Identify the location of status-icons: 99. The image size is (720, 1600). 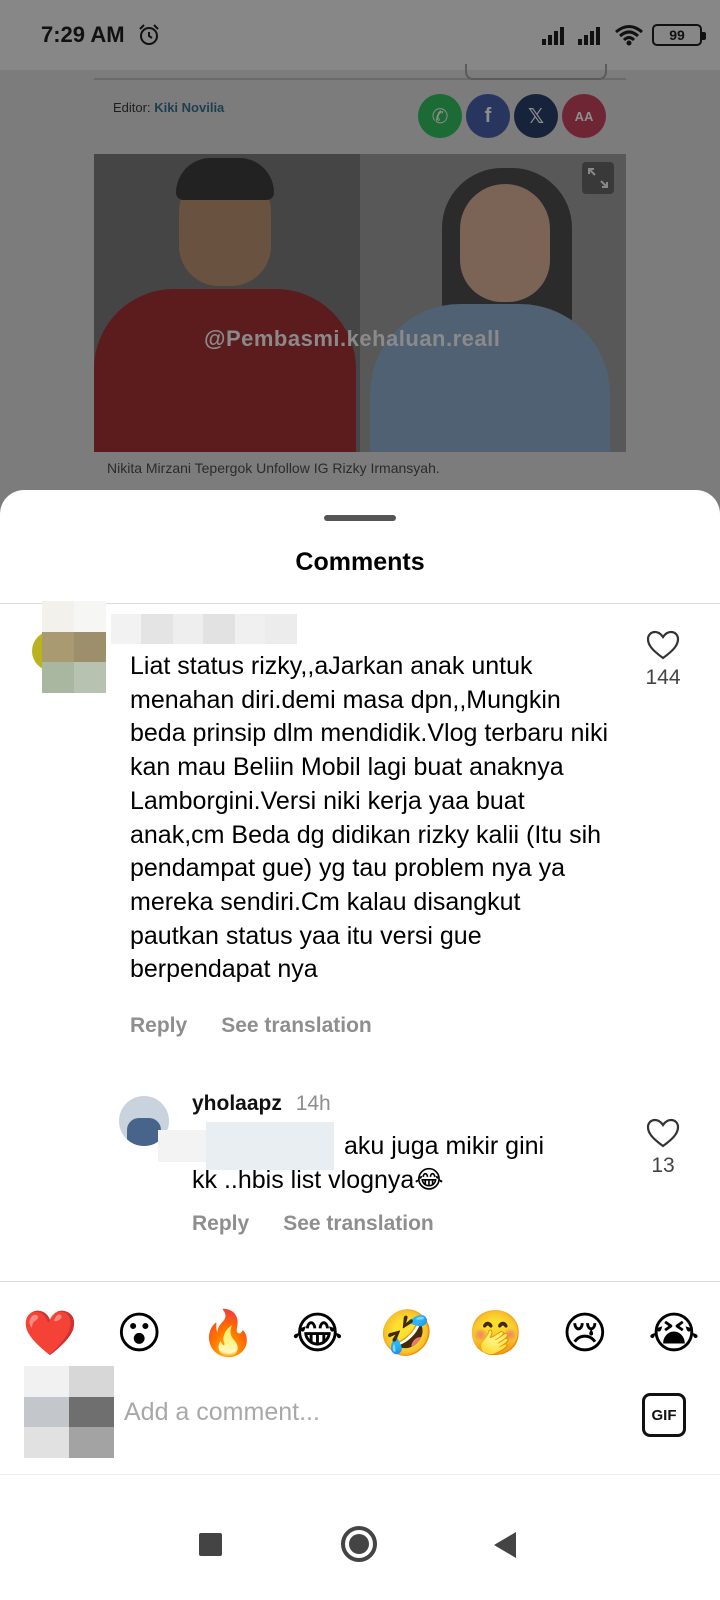
(624, 35).